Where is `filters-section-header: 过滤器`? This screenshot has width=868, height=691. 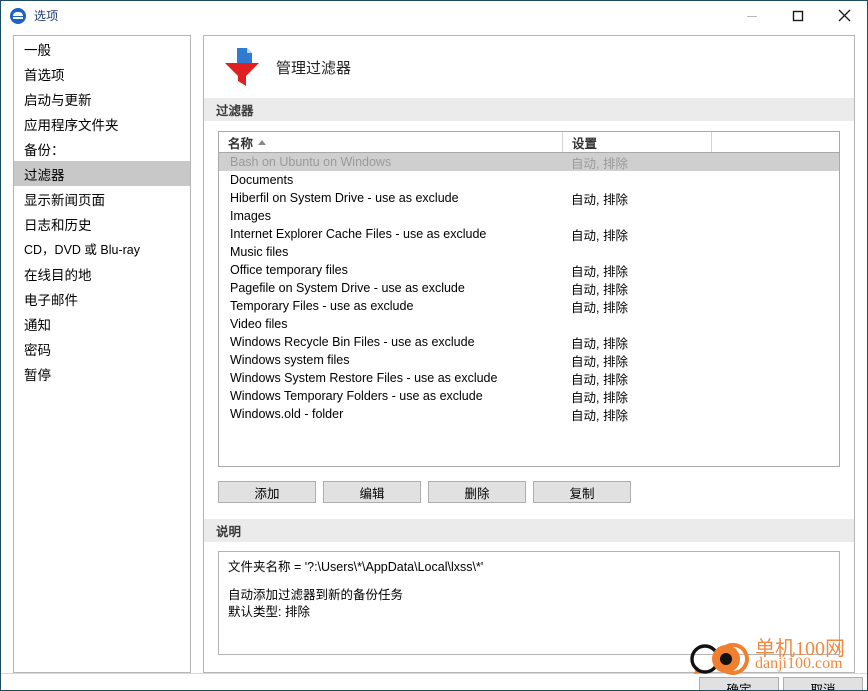
filters-section-header: 过滤器 is located at coordinates (529, 109).